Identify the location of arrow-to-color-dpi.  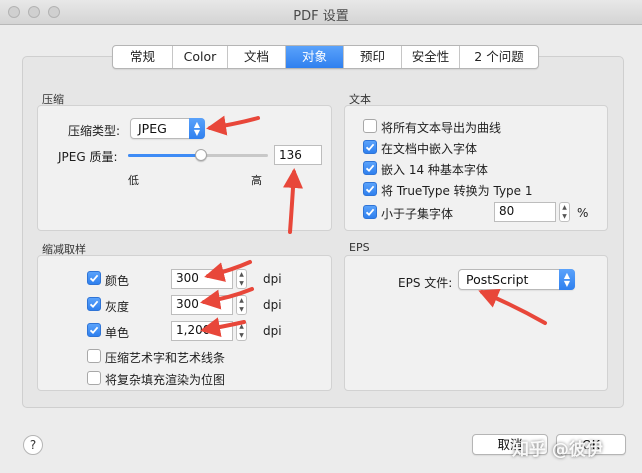
(228, 271).